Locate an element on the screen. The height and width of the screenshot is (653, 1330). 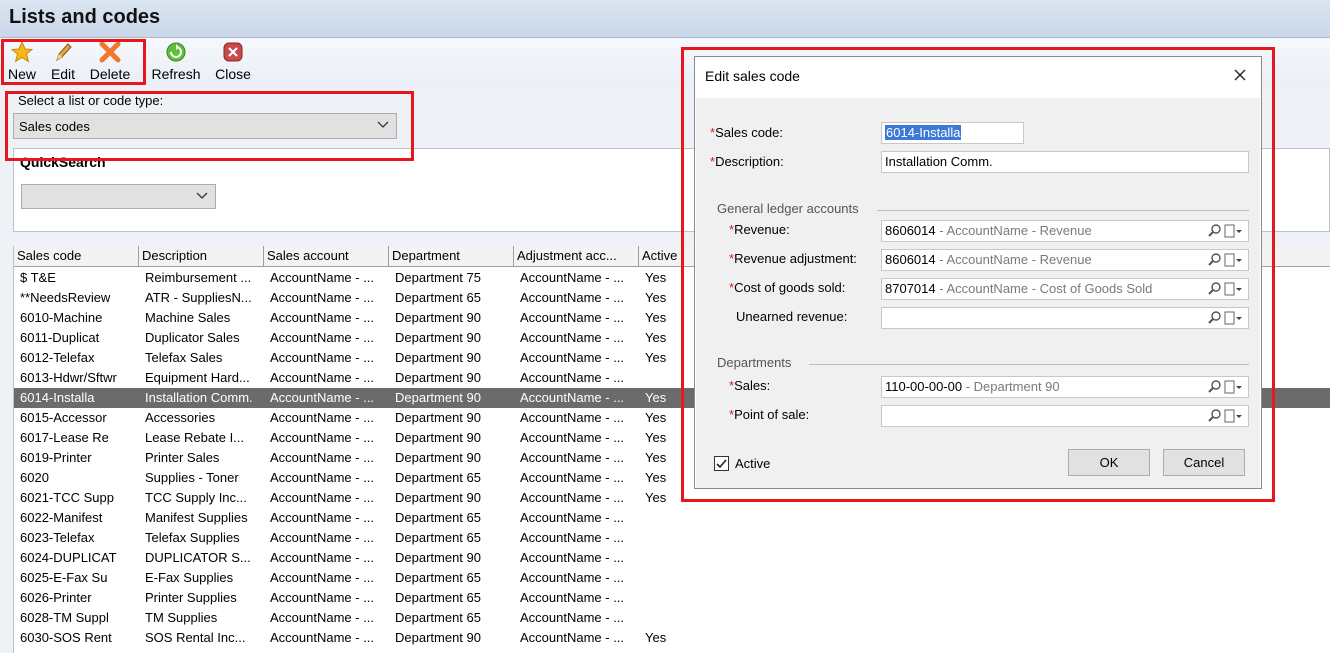
refresh-button: Refresh is located at coordinates (176, 61).